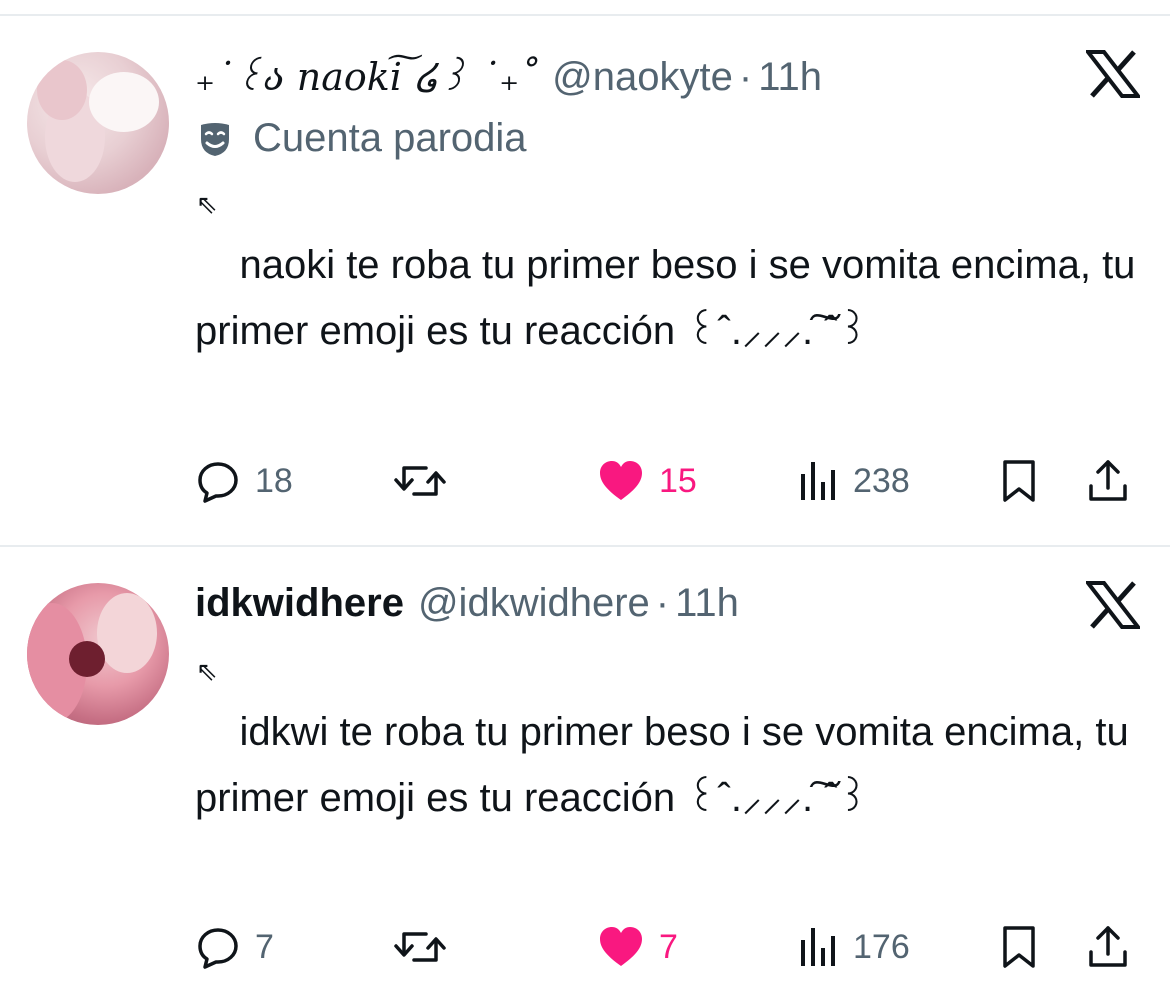  What do you see at coordinates (642, 77) in the screenshot?
I see `handle: @naokyte` at bounding box center [642, 77].